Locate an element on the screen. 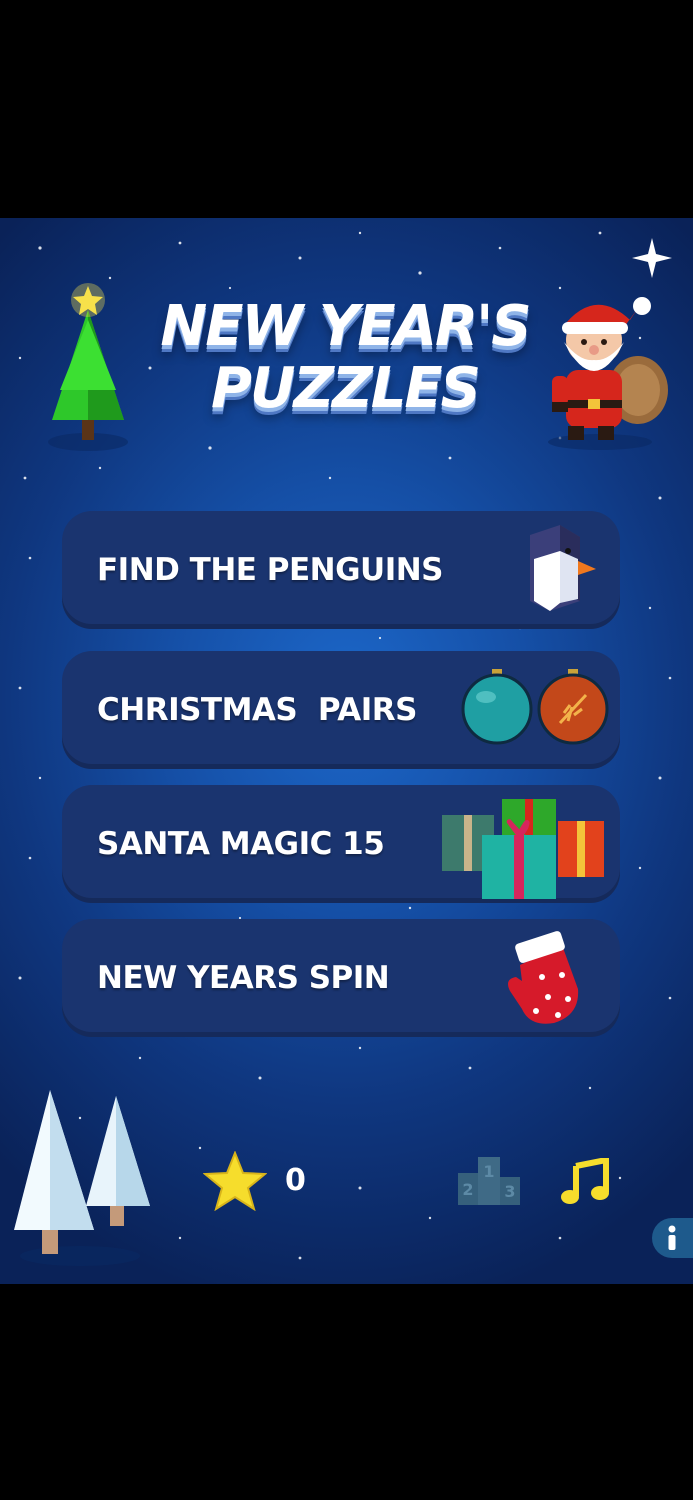 This screenshot has height=1500, width=693. gifts-icon is located at coordinates (523, 849).